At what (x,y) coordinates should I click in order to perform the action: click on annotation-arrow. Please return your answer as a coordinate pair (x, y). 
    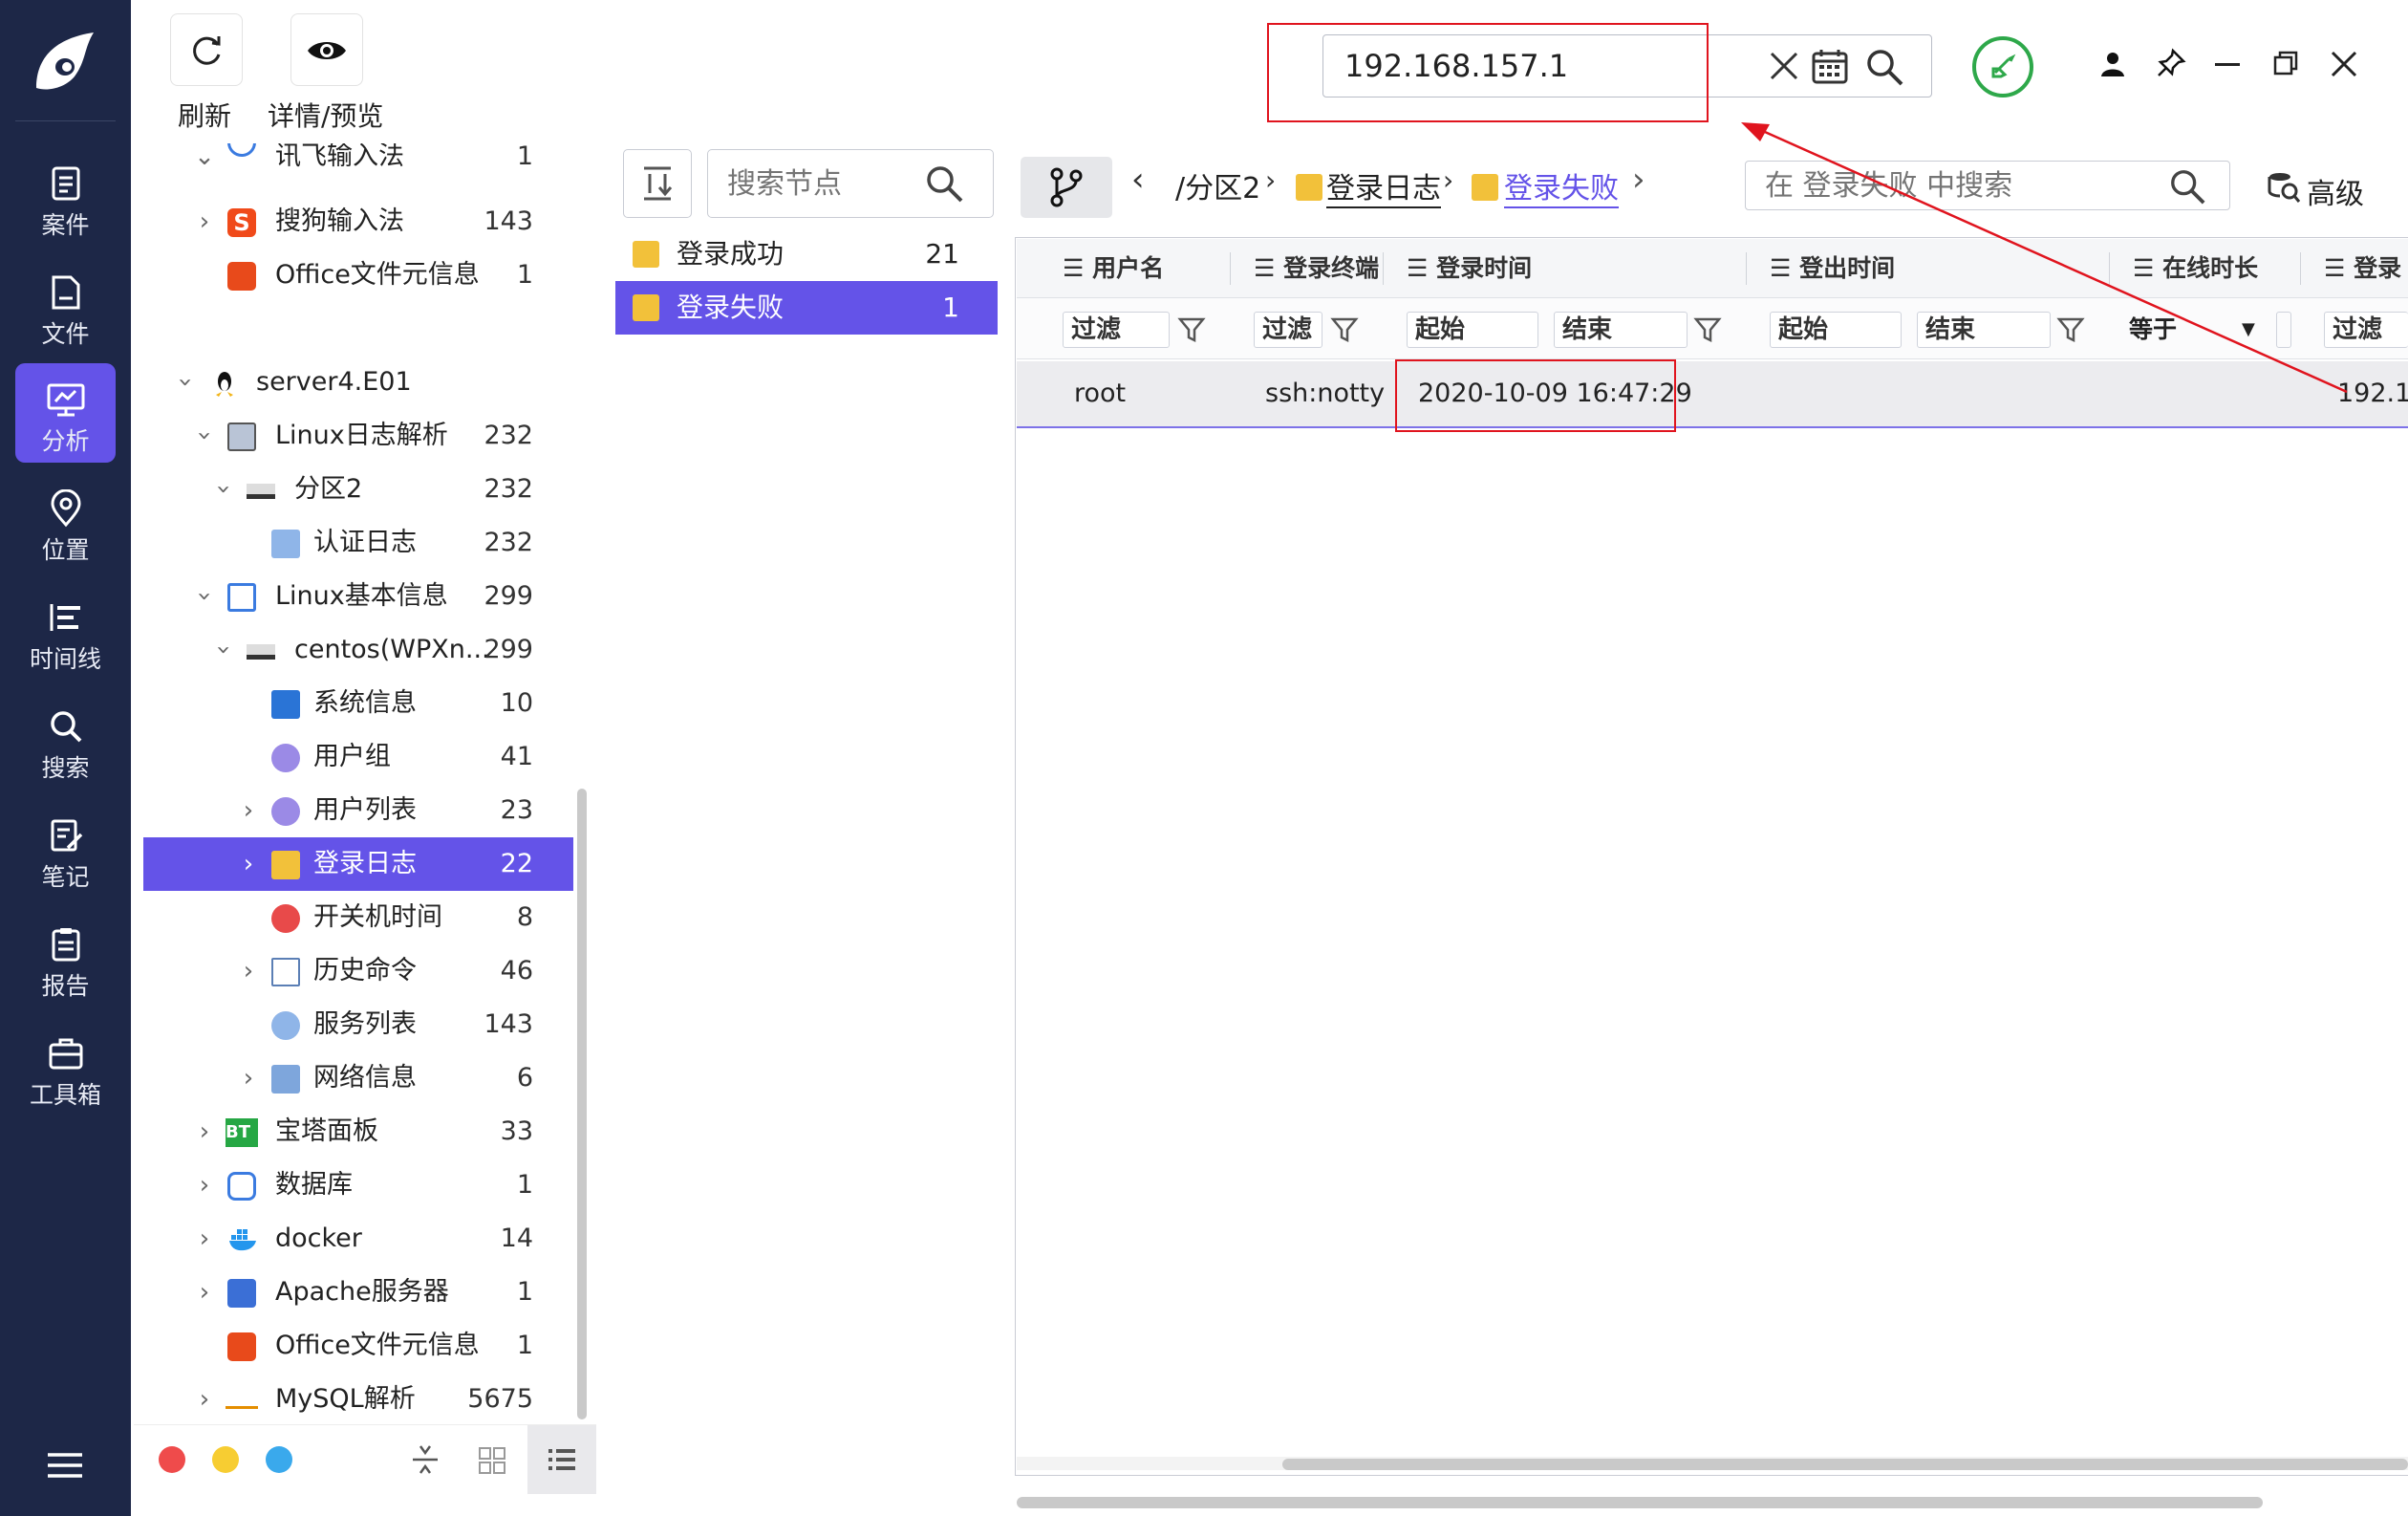
    Looking at the image, I should click on (2044, 258).